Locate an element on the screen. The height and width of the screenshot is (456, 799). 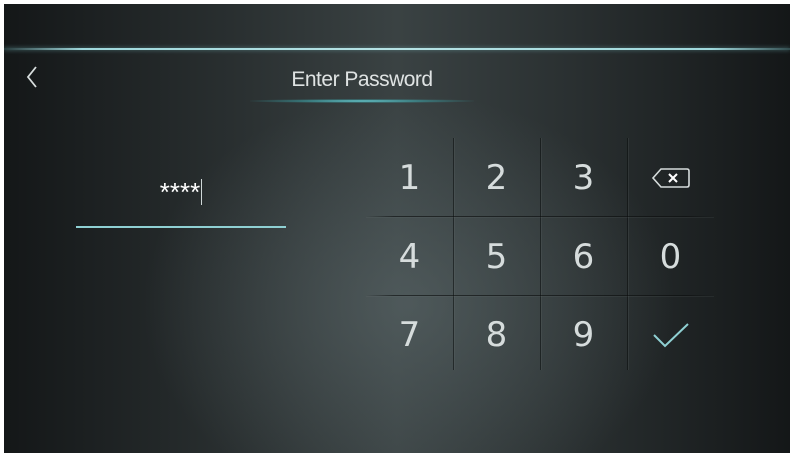
back-button is located at coordinates (32, 77).